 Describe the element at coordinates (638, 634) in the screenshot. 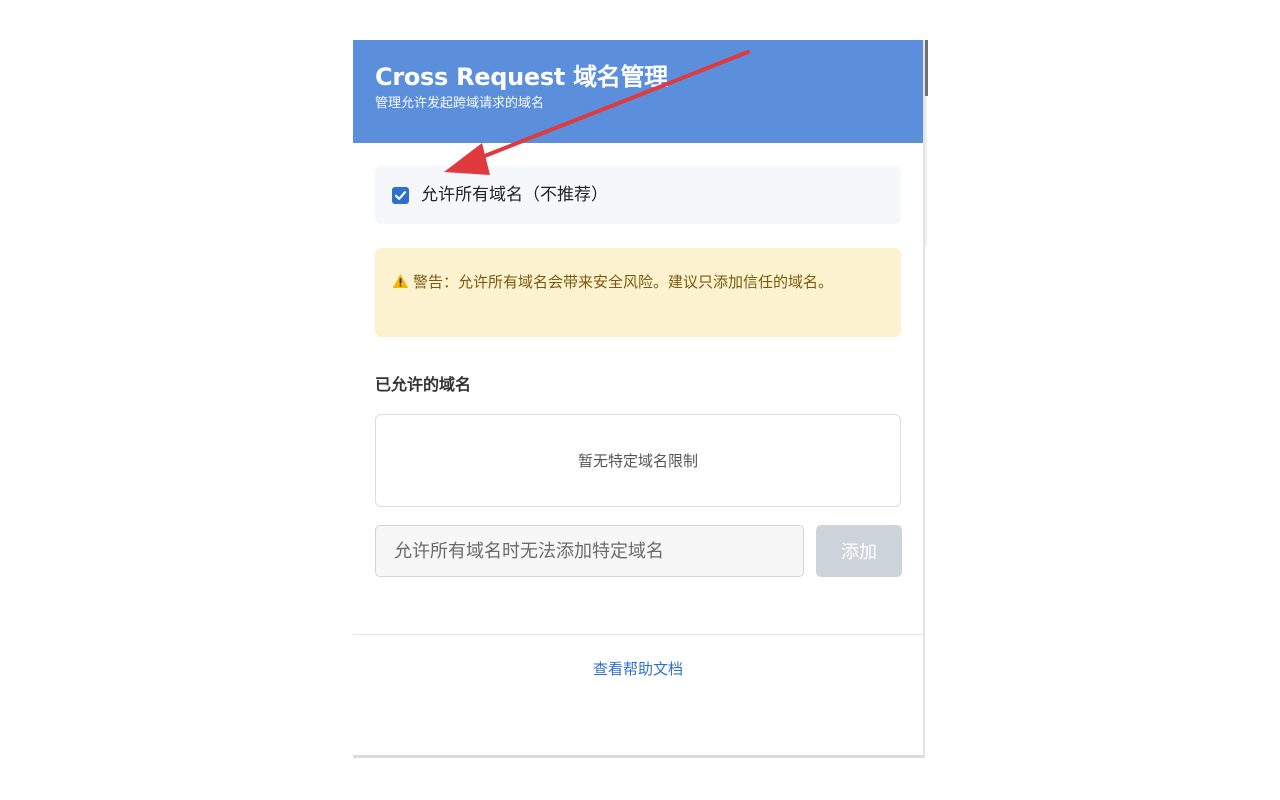

I see `footer-divider` at that location.